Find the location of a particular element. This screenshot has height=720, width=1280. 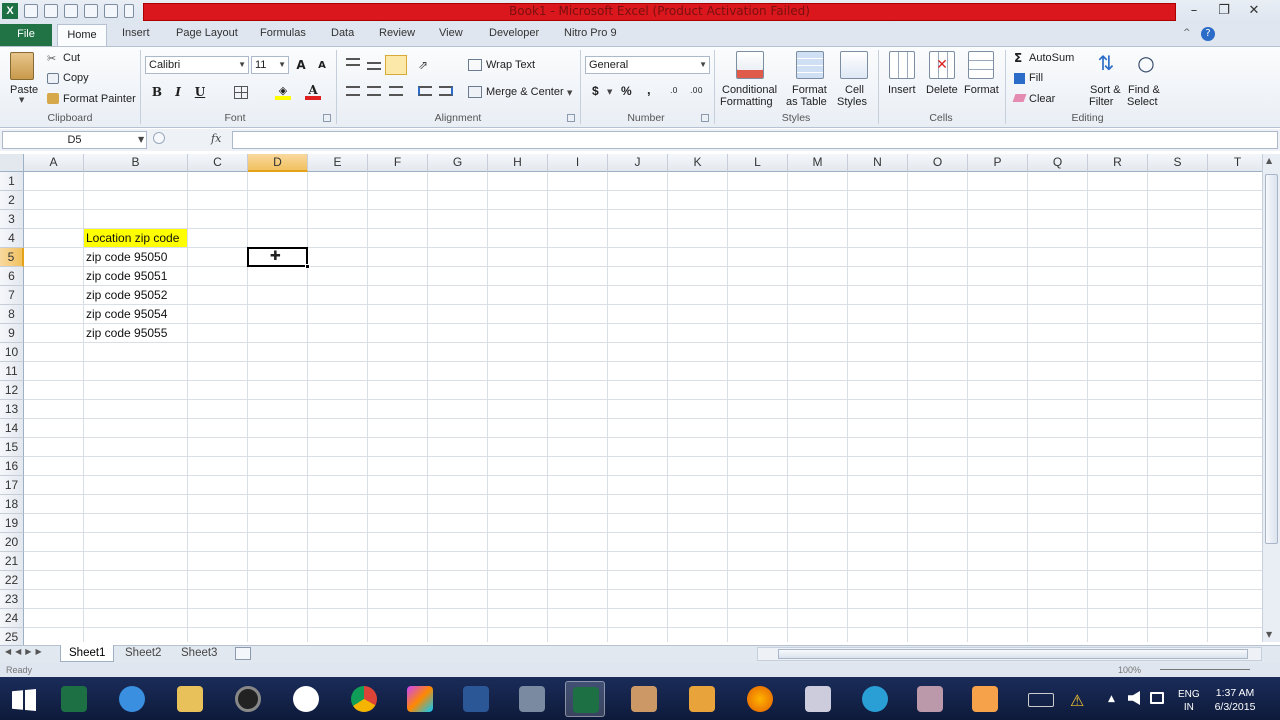

align-bottom-icon is located at coordinates (396, 65).